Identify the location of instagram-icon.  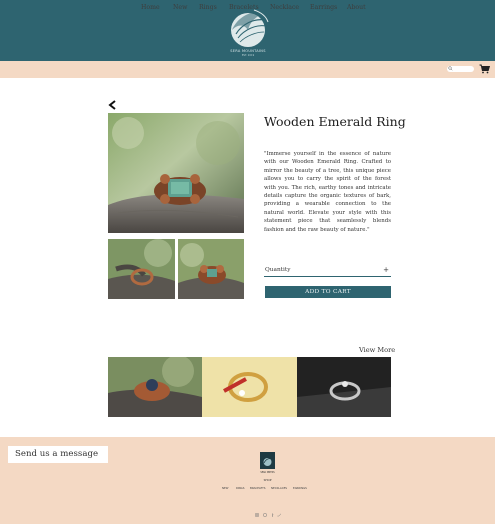
(257, 515).